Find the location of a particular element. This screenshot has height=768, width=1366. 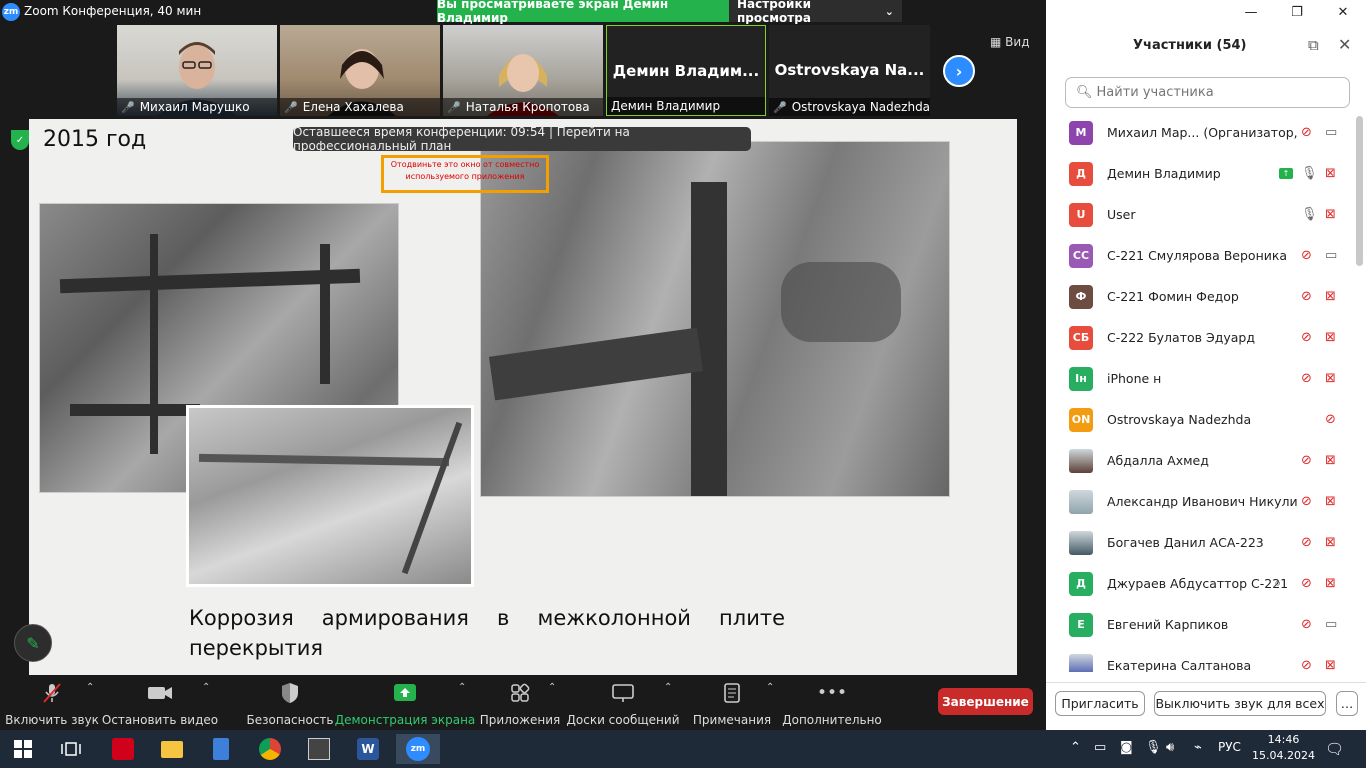

participant-row: Абдалла Ахмед ⊘ ⊠ is located at coordinates (1202, 460).